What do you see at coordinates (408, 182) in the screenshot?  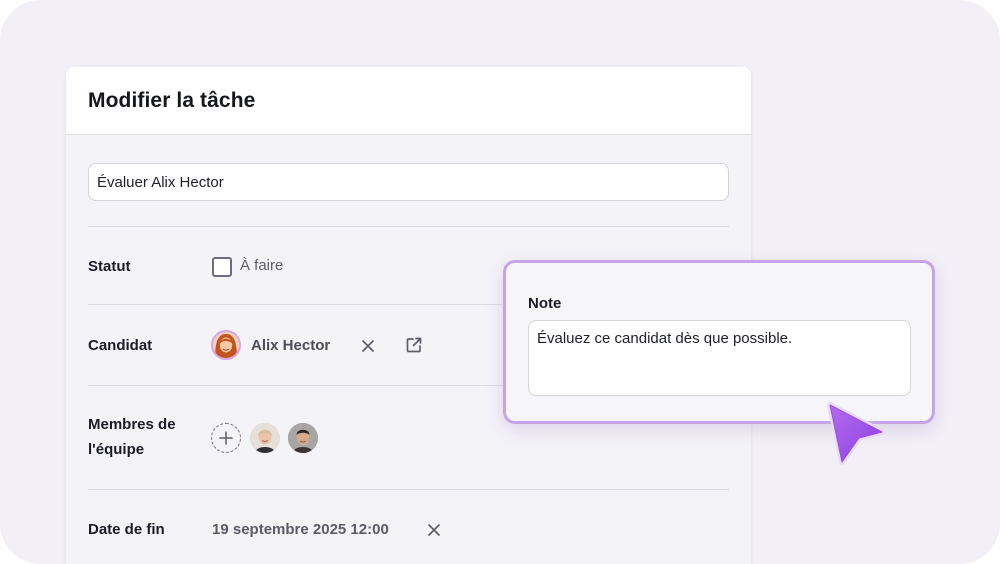 I see `task-name-input` at bounding box center [408, 182].